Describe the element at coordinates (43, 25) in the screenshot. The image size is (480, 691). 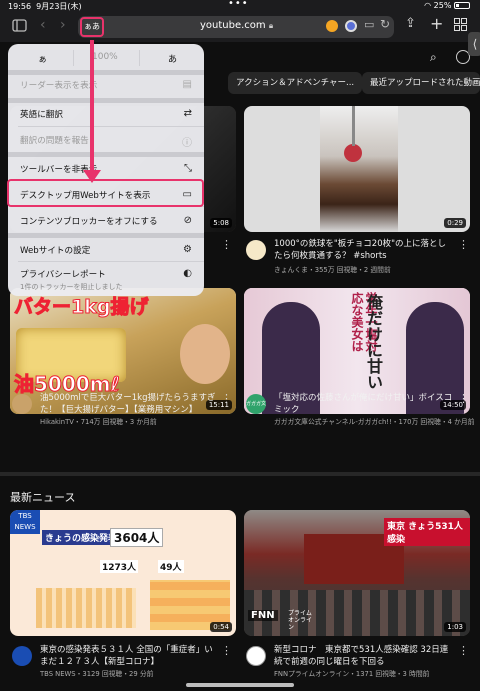
I see `back-icon: ‹` at that location.